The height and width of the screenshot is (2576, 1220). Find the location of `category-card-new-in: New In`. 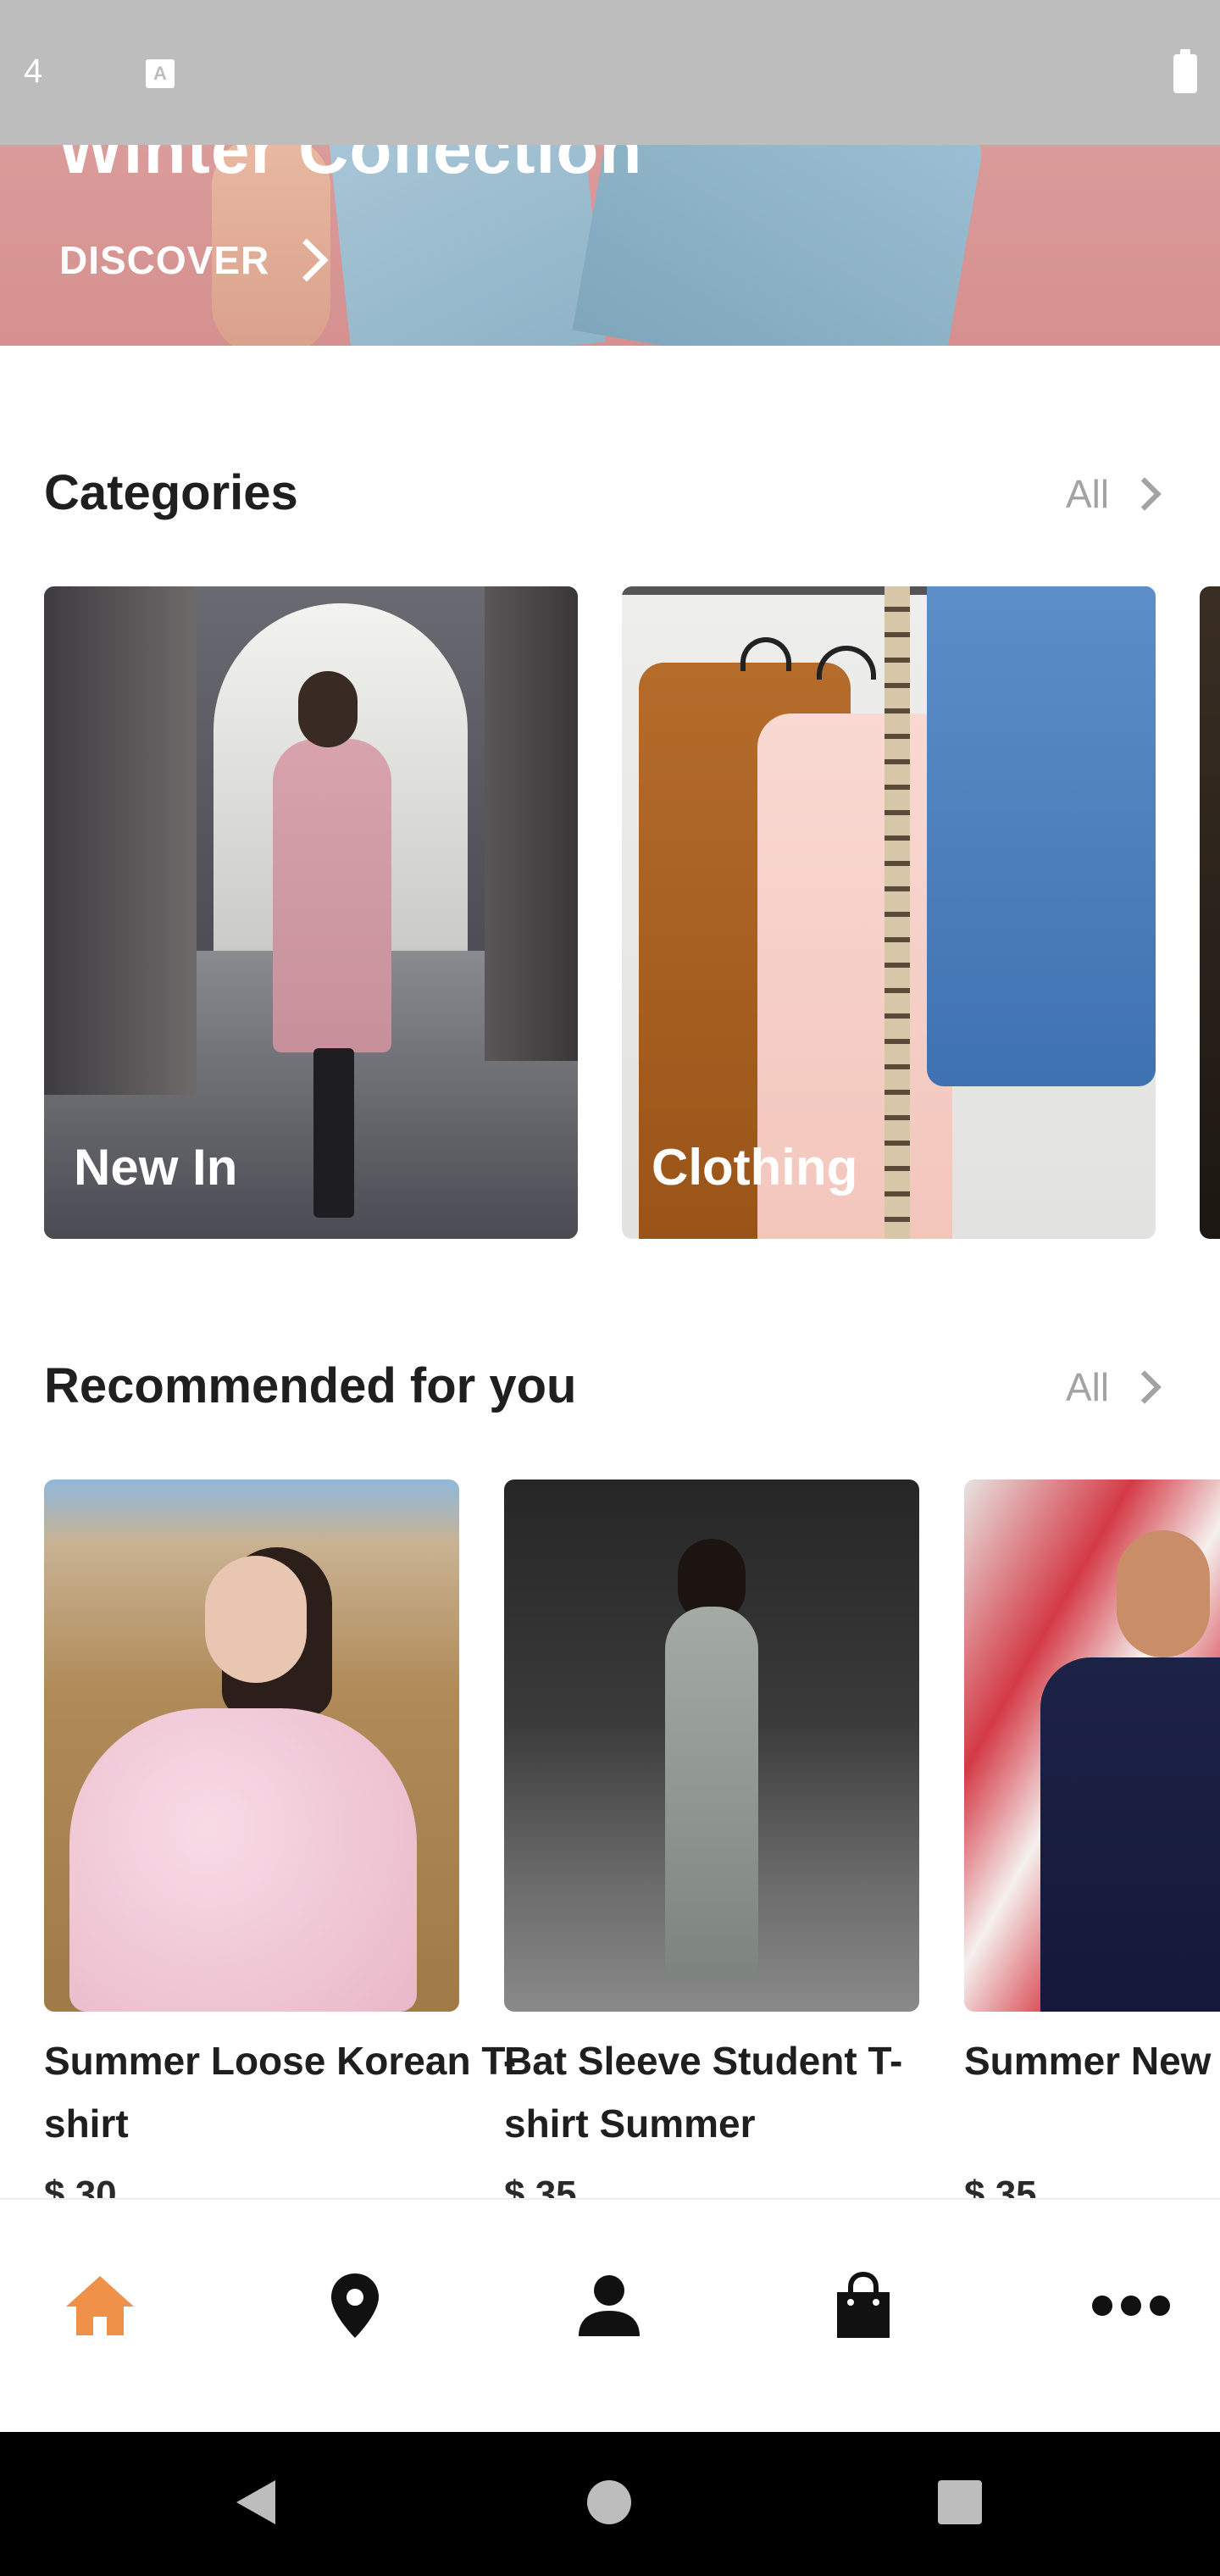

category-card-new-in: New In is located at coordinates (311, 912).